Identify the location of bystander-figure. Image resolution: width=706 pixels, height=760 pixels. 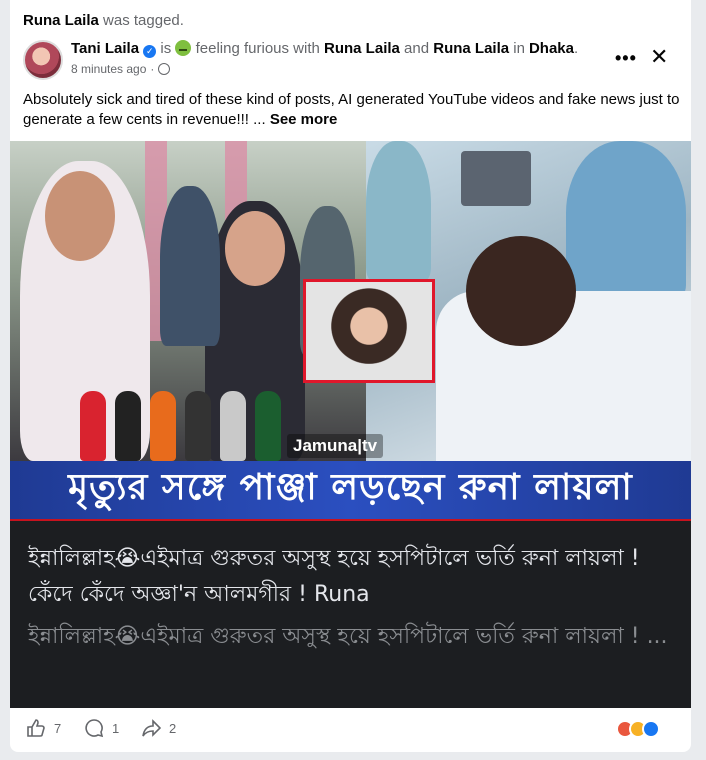
(190, 266).